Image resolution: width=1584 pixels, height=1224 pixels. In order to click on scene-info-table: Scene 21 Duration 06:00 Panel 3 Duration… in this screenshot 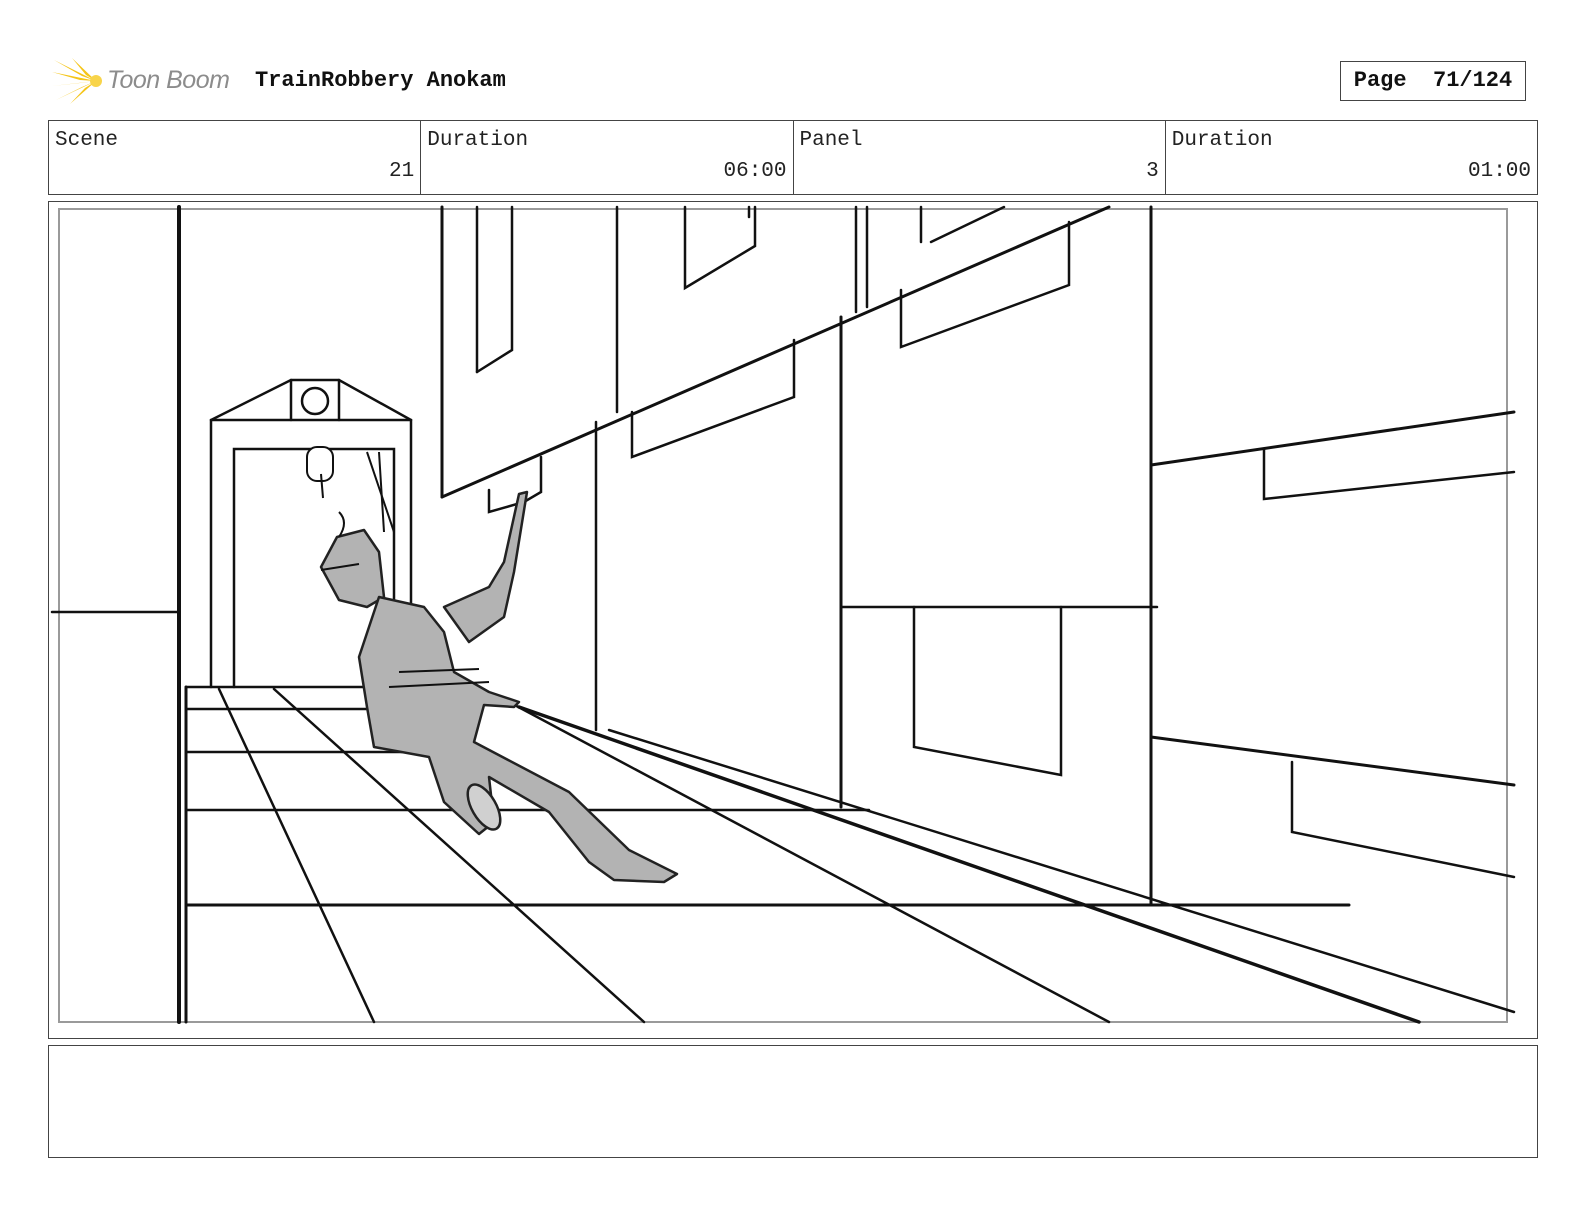, I will do `click(793, 157)`.